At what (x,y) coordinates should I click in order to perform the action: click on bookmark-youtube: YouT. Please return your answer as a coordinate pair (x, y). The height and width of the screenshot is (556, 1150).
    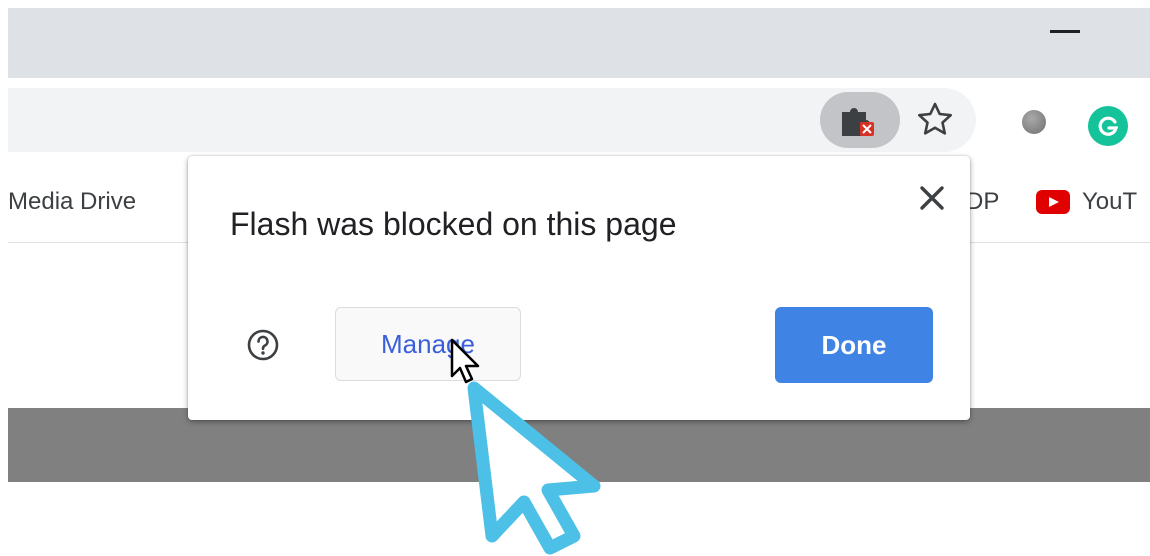
    Looking at the image, I should click on (1116, 202).